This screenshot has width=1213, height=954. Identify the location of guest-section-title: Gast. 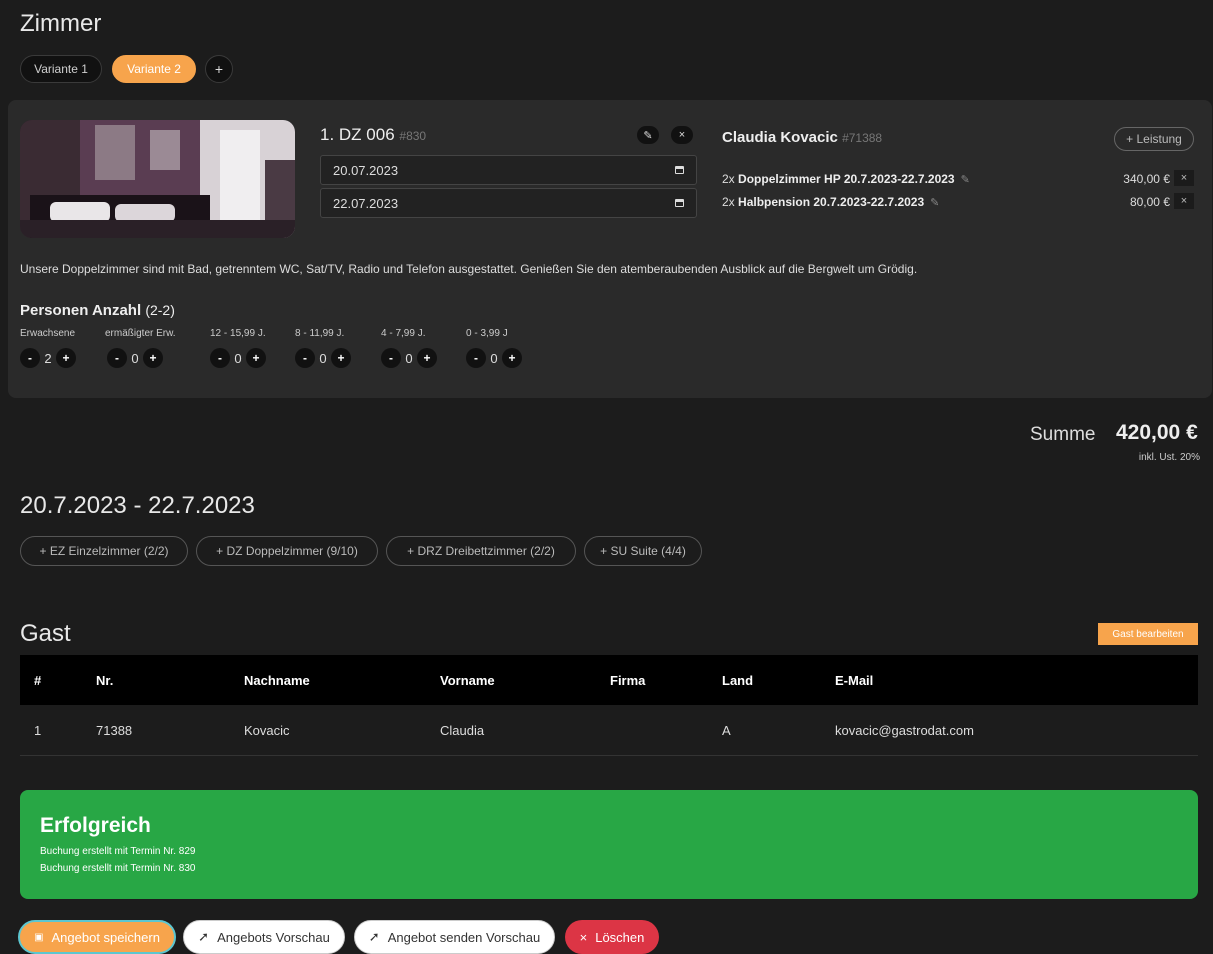
(45, 633).